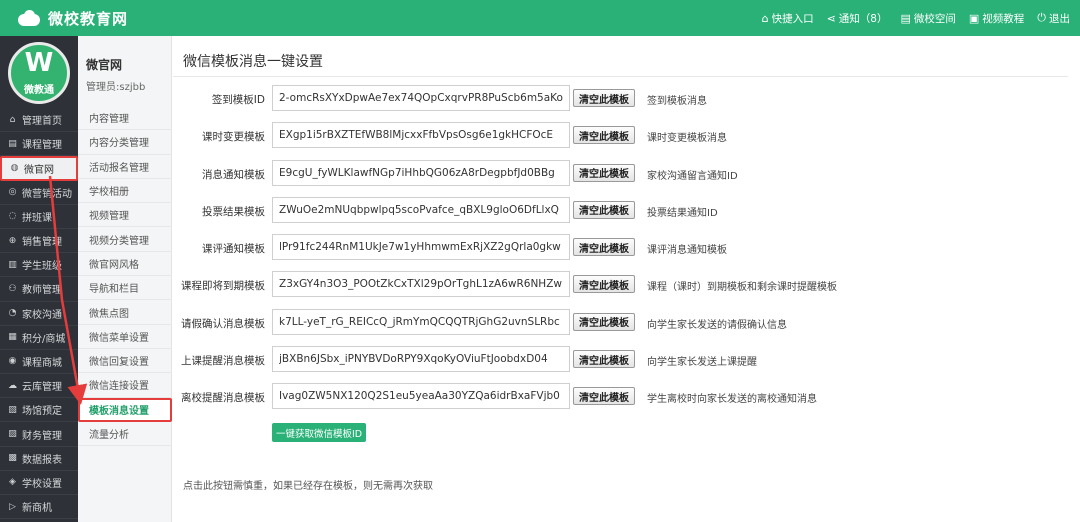 This screenshot has height=522, width=1080. I want to click on report-icon: ▩, so click(12, 458).